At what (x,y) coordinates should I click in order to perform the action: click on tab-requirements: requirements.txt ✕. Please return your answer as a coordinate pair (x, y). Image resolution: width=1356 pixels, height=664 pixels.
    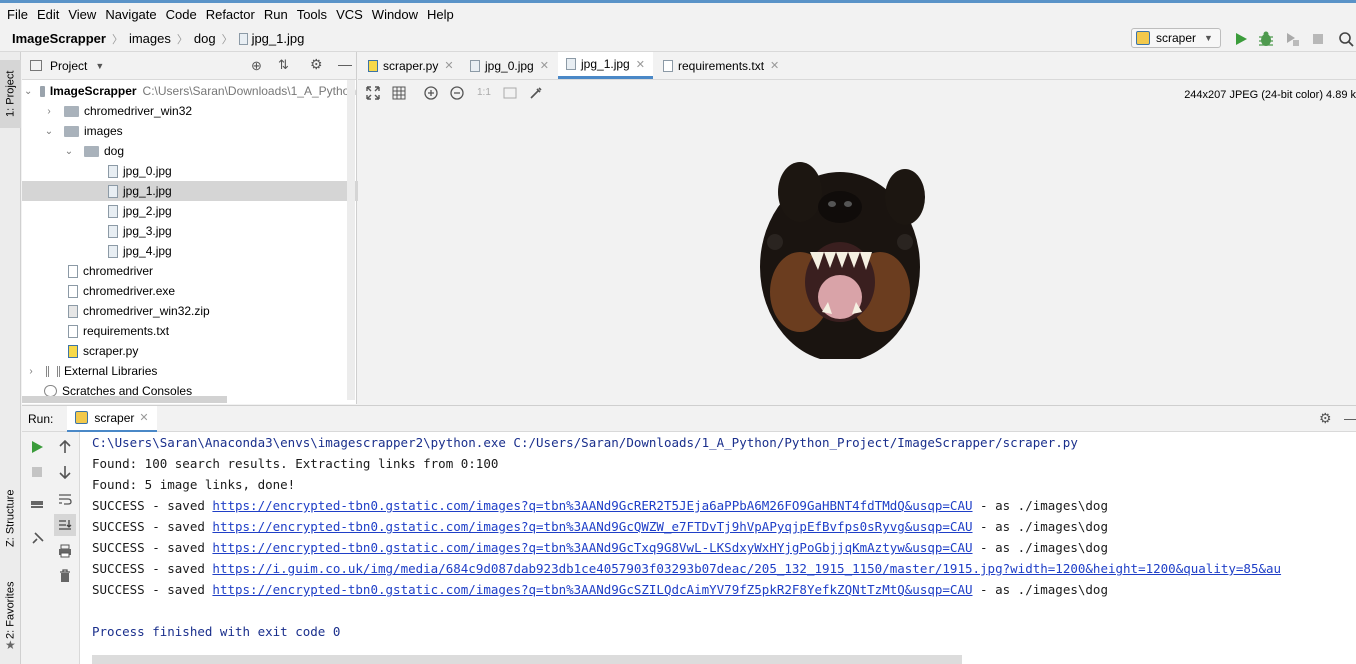
    Looking at the image, I should click on (721, 65).